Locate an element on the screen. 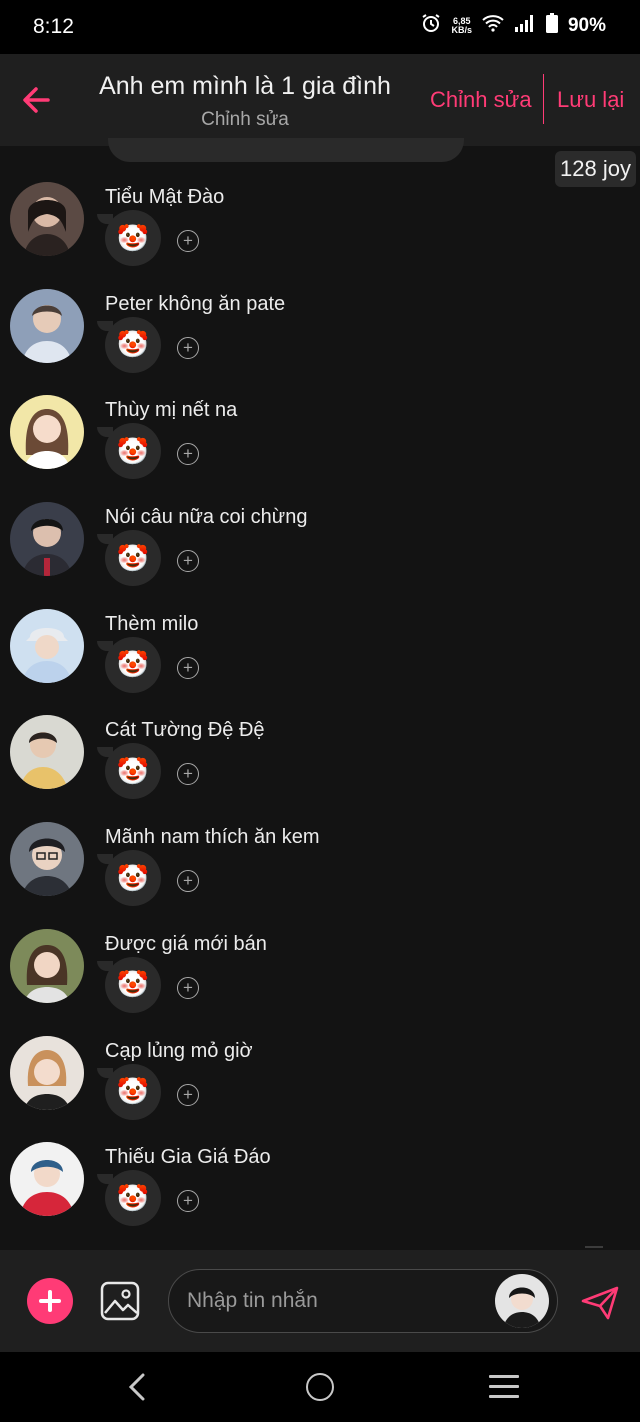 The image size is (640, 1422). member-name: Cát Tường Đệ Đệ is located at coordinates (185, 730).